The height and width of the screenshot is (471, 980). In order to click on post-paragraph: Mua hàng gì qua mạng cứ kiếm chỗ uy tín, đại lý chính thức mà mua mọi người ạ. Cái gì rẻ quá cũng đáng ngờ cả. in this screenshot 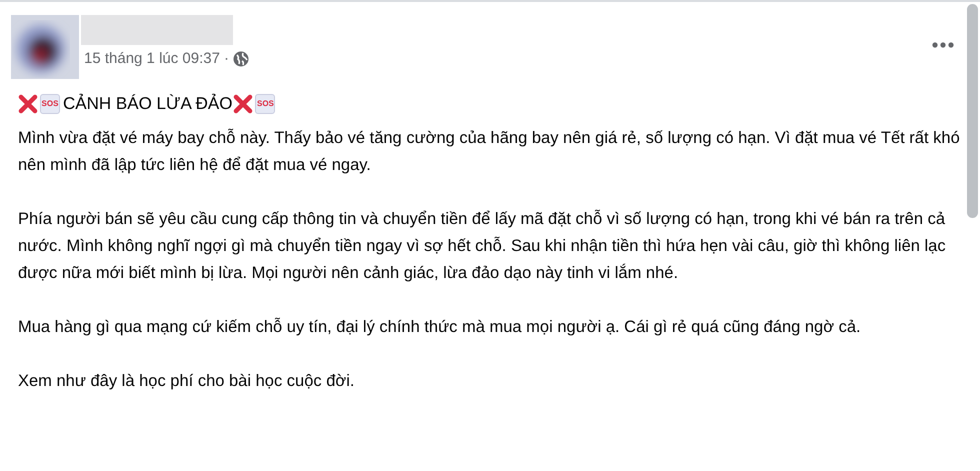, I will do `click(440, 327)`.